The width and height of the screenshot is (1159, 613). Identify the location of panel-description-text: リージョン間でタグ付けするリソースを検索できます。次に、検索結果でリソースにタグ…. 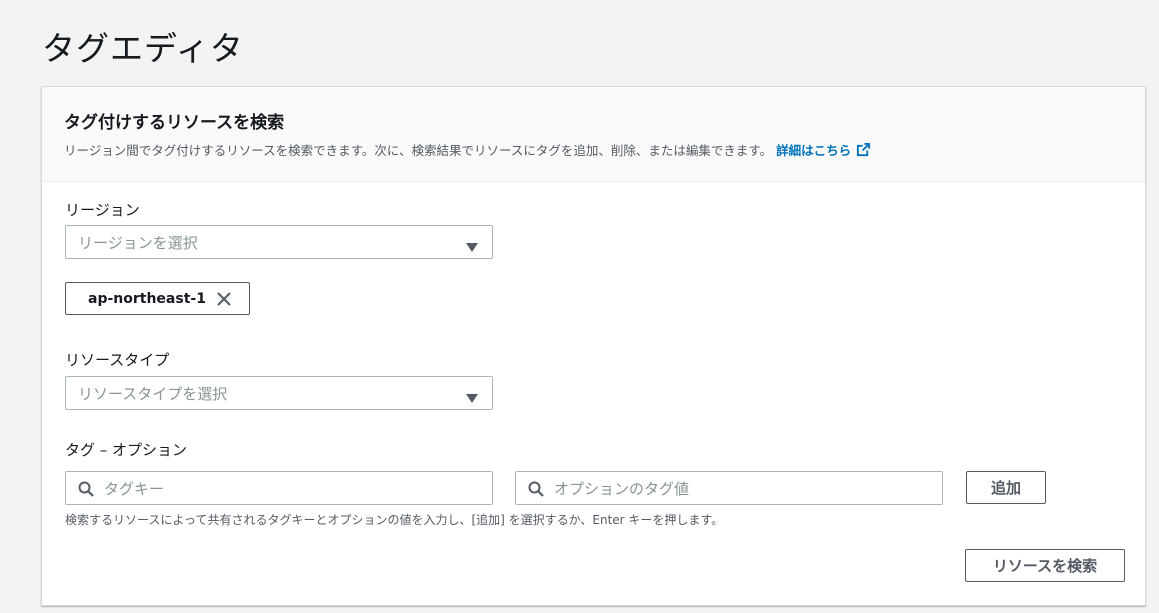
(418, 150).